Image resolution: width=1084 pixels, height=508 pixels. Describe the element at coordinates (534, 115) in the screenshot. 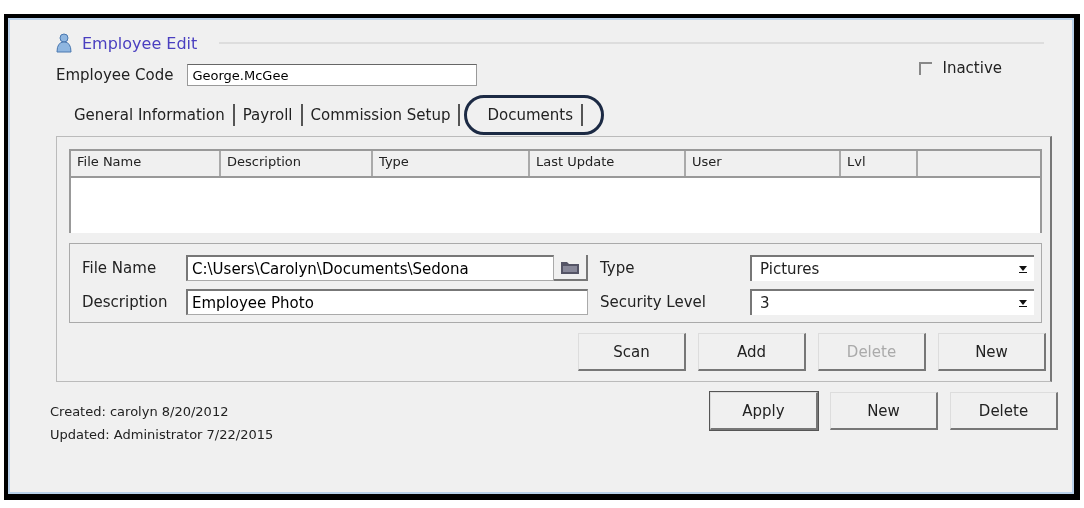

I see `tab: Documents` at that location.